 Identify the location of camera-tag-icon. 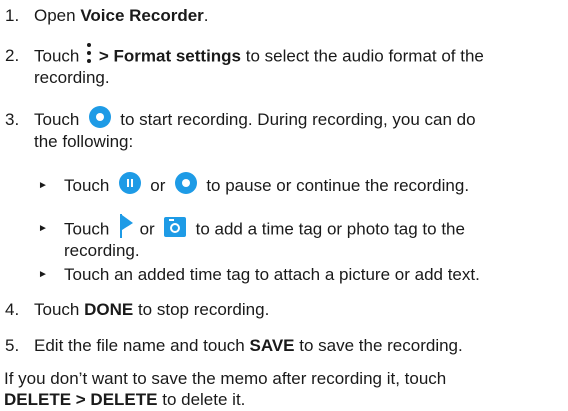
(175, 227).